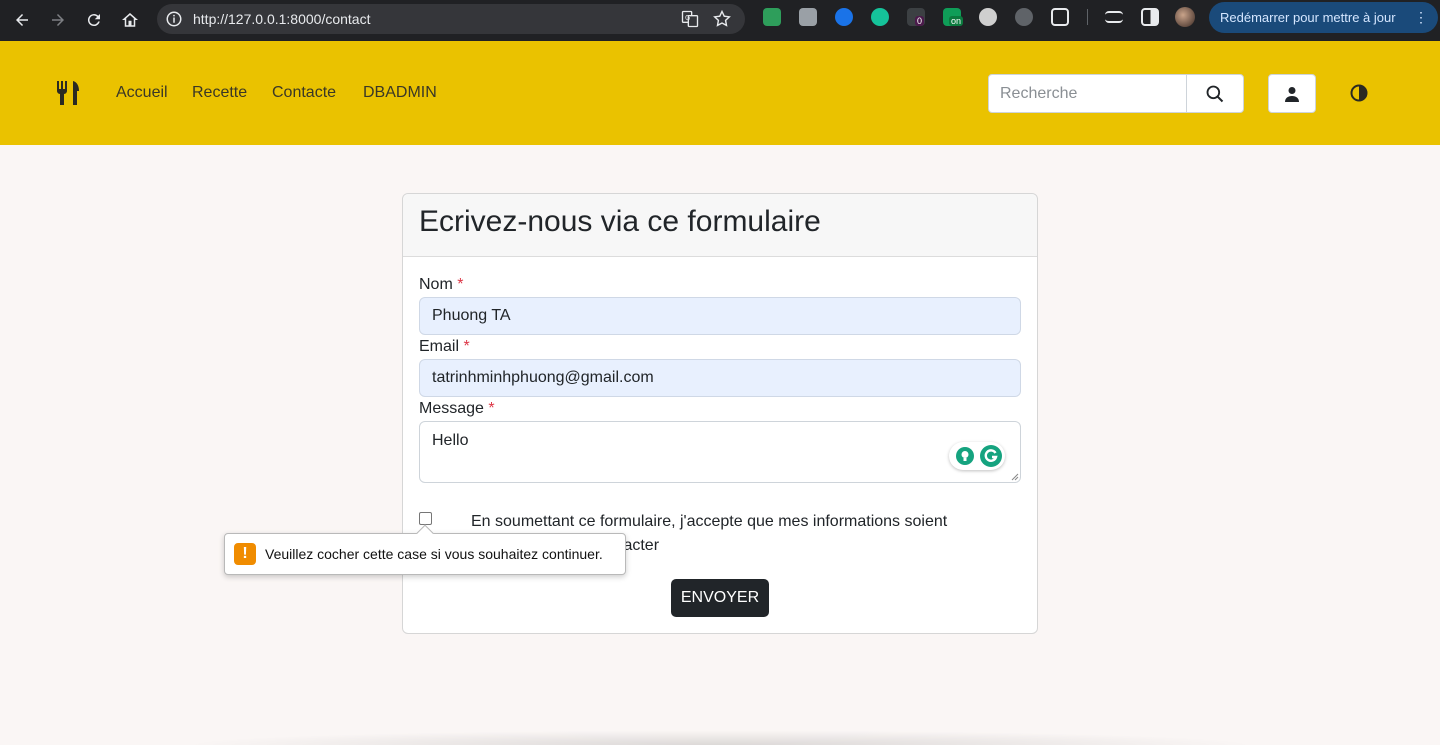 This screenshot has width=1440, height=745. What do you see at coordinates (720, 452) in the screenshot?
I see `message-field: Hello` at bounding box center [720, 452].